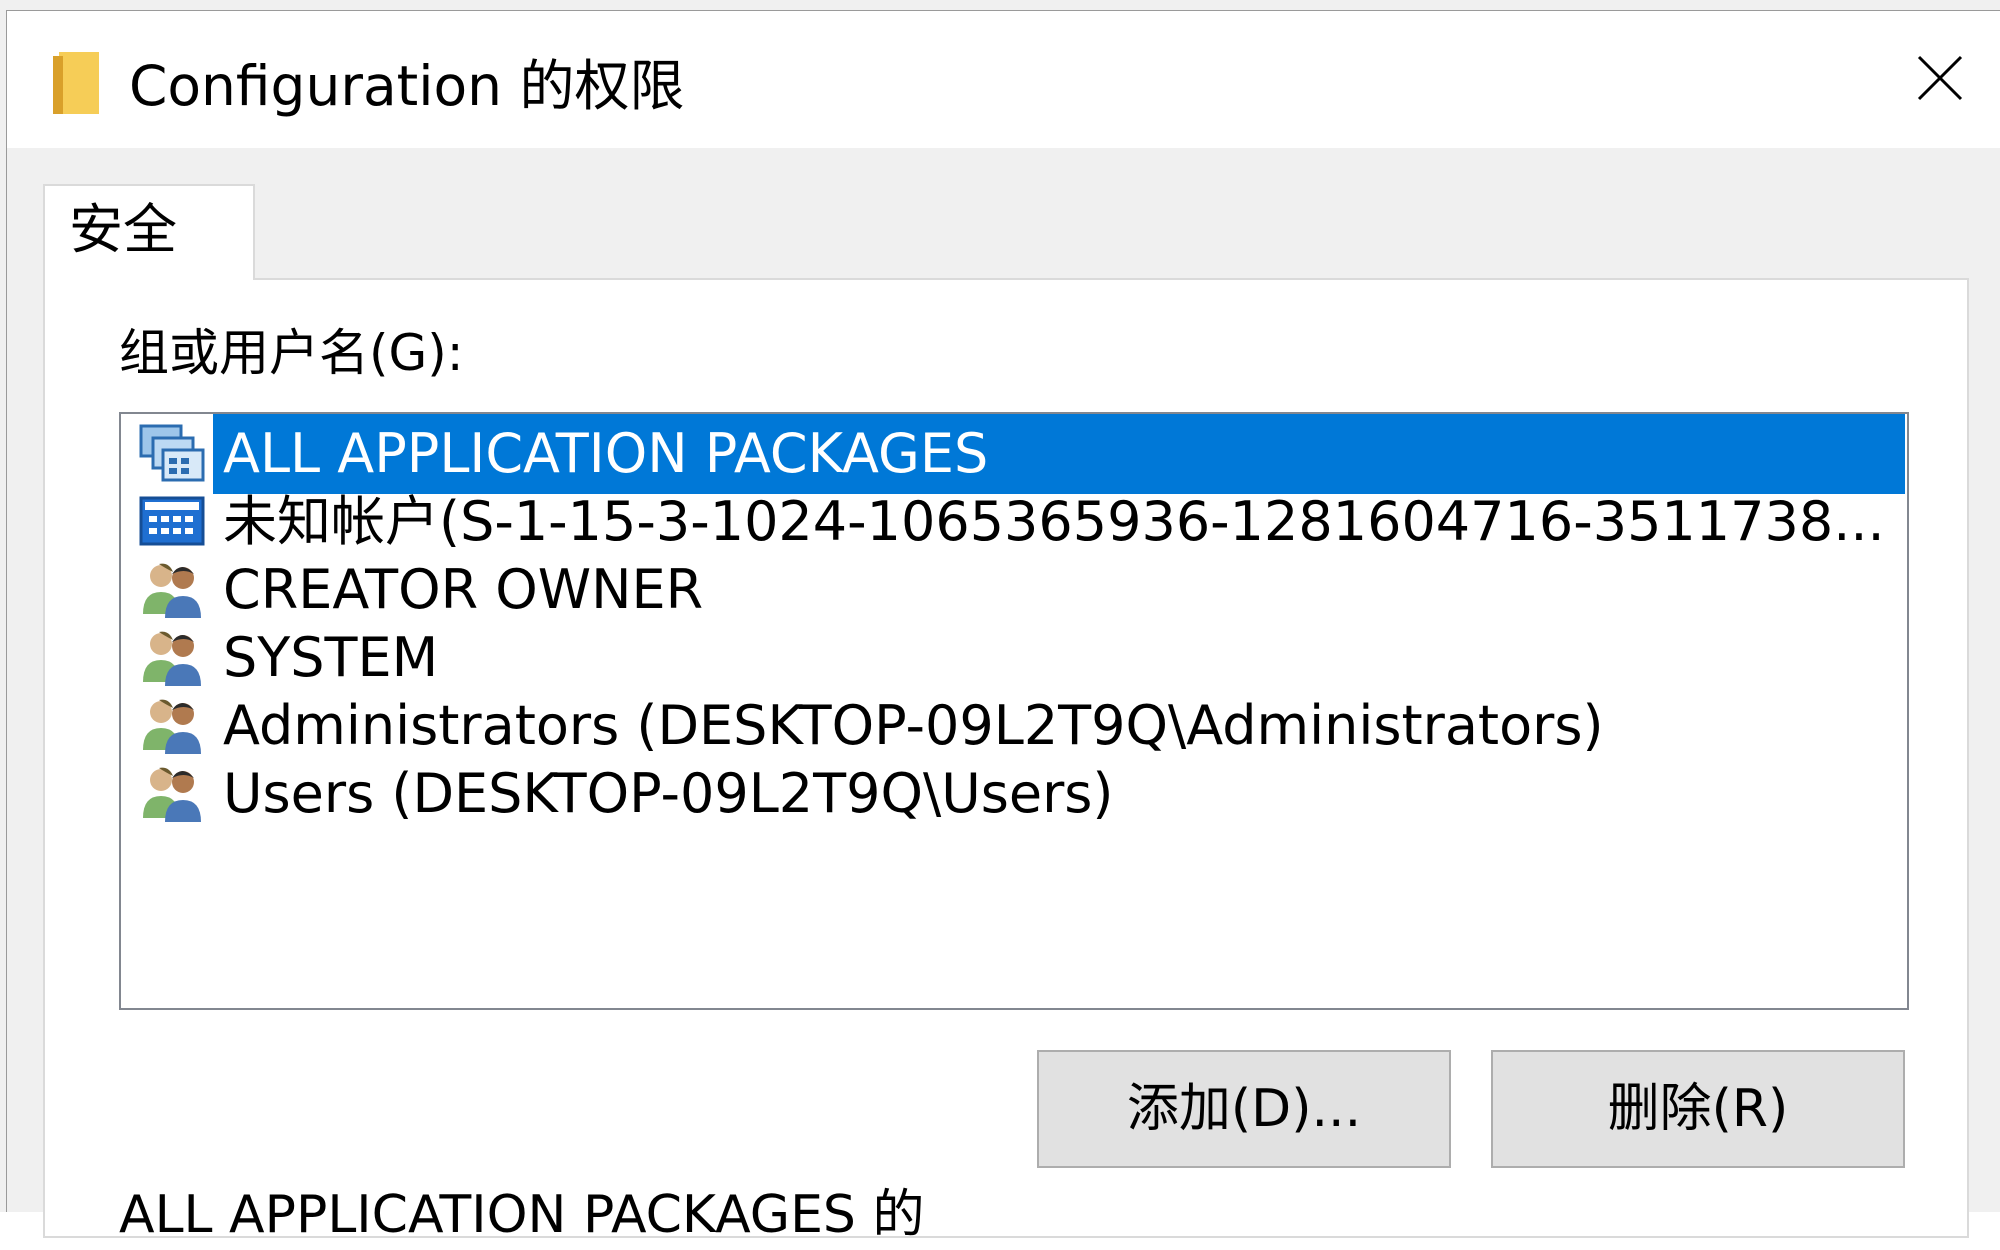 The image size is (2000, 1250). I want to click on permissions-for-label: ALL APPLICATION PACKAGES 的, so click(522, 1215).